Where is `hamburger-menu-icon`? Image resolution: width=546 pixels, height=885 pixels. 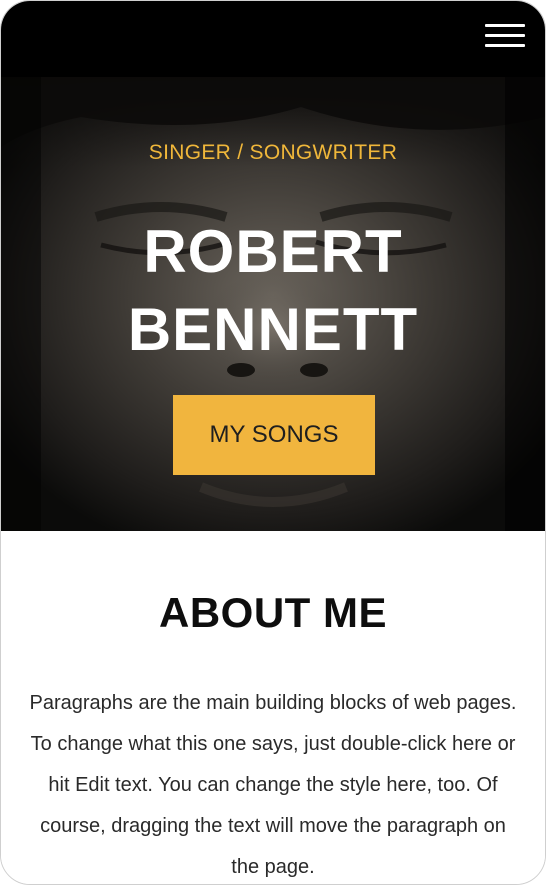
hamburger-menu-icon is located at coordinates (505, 35).